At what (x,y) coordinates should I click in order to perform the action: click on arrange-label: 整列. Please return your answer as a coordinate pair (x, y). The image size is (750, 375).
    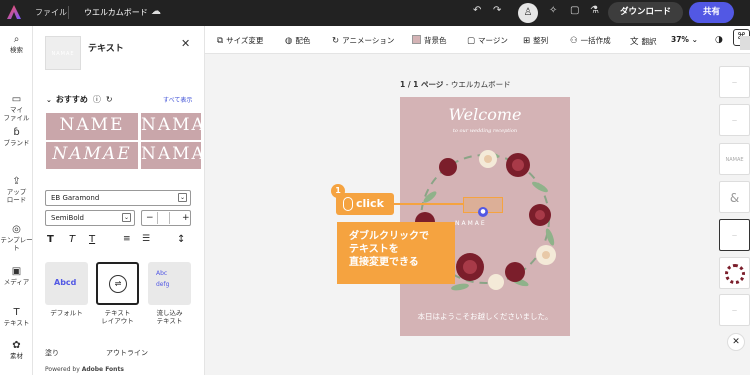
    Looking at the image, I should click on (541, 40).